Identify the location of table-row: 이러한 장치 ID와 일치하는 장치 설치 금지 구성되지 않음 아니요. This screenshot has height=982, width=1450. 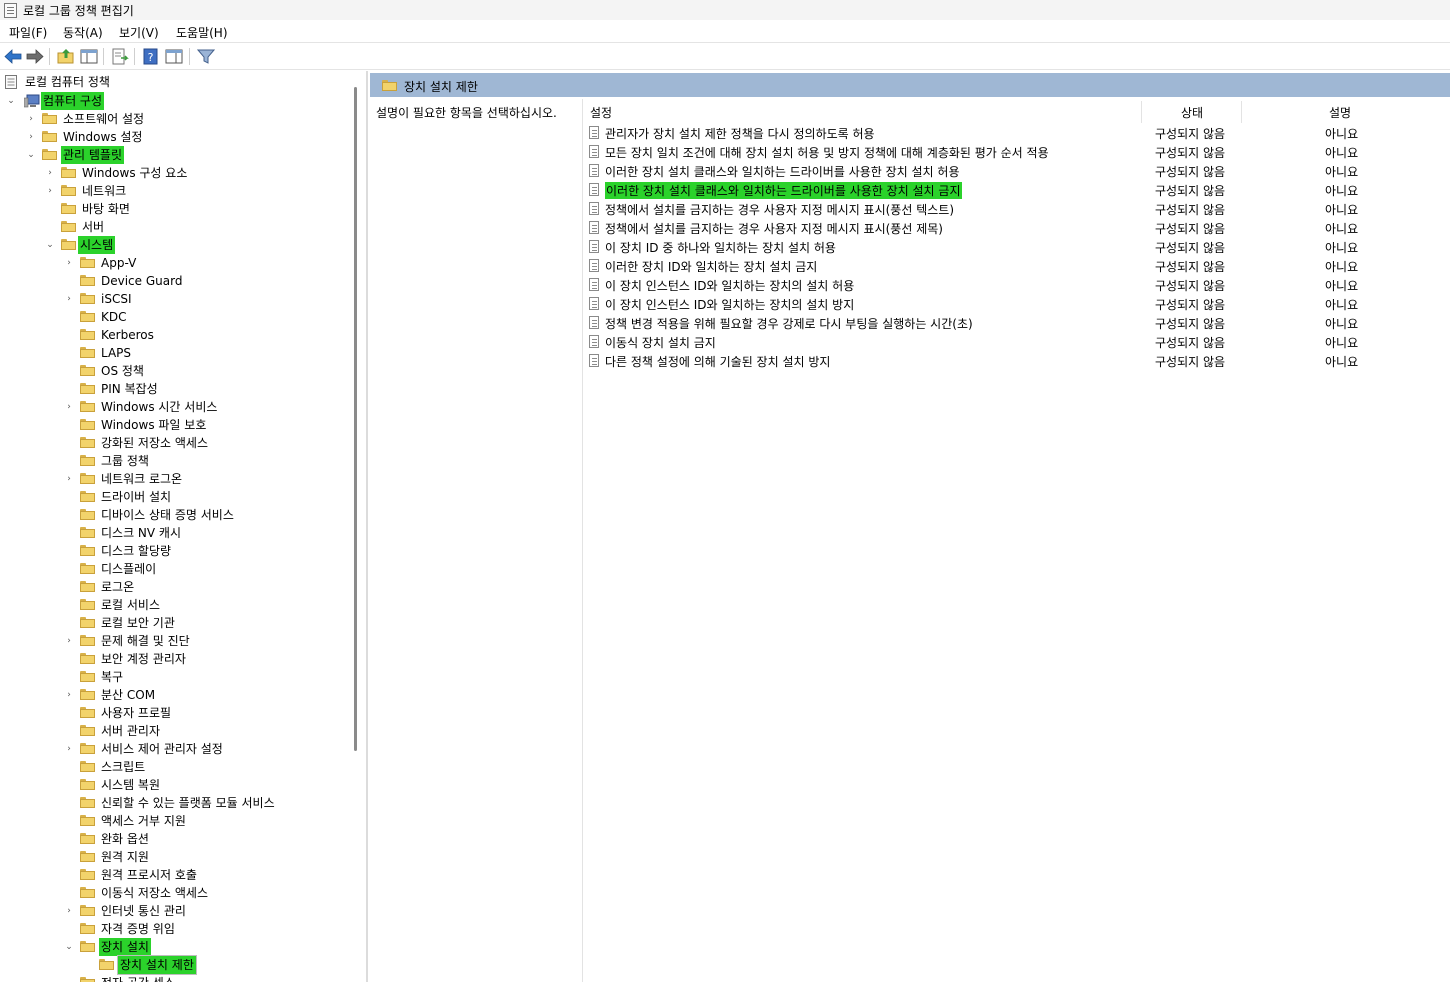
(1016, 265).